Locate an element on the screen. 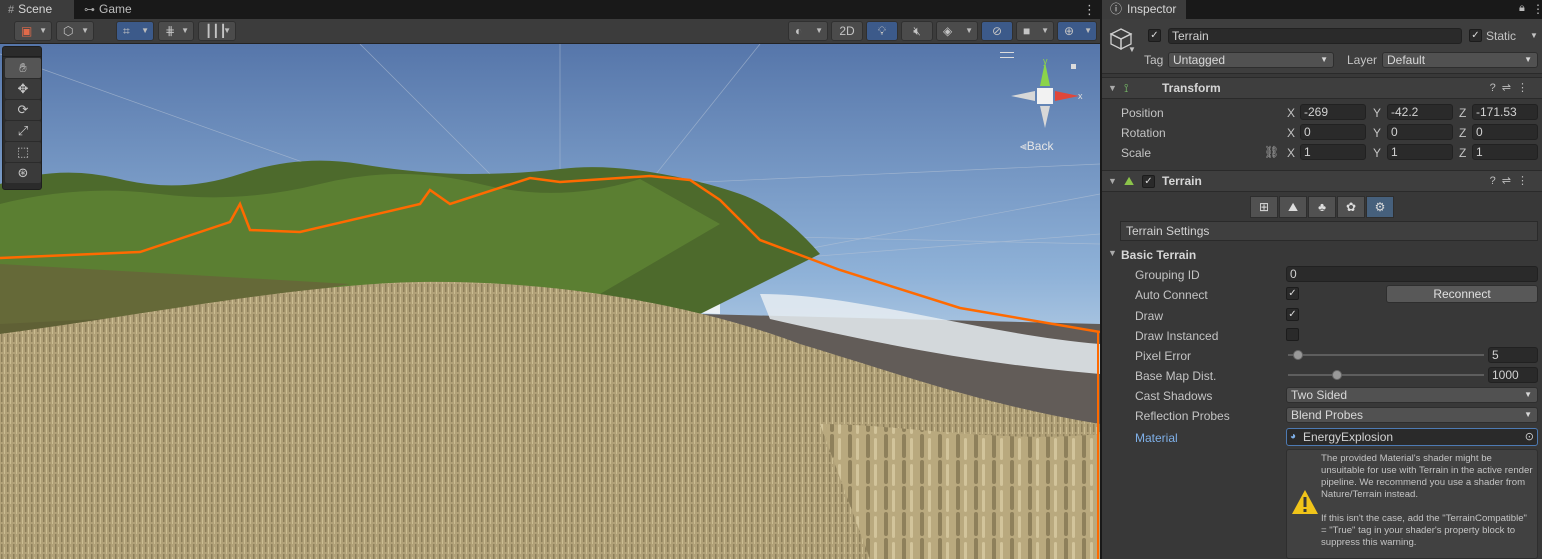 The image size is (1542, 559). reconnect-button: Reconnect is located at coordinates (1462, 294).